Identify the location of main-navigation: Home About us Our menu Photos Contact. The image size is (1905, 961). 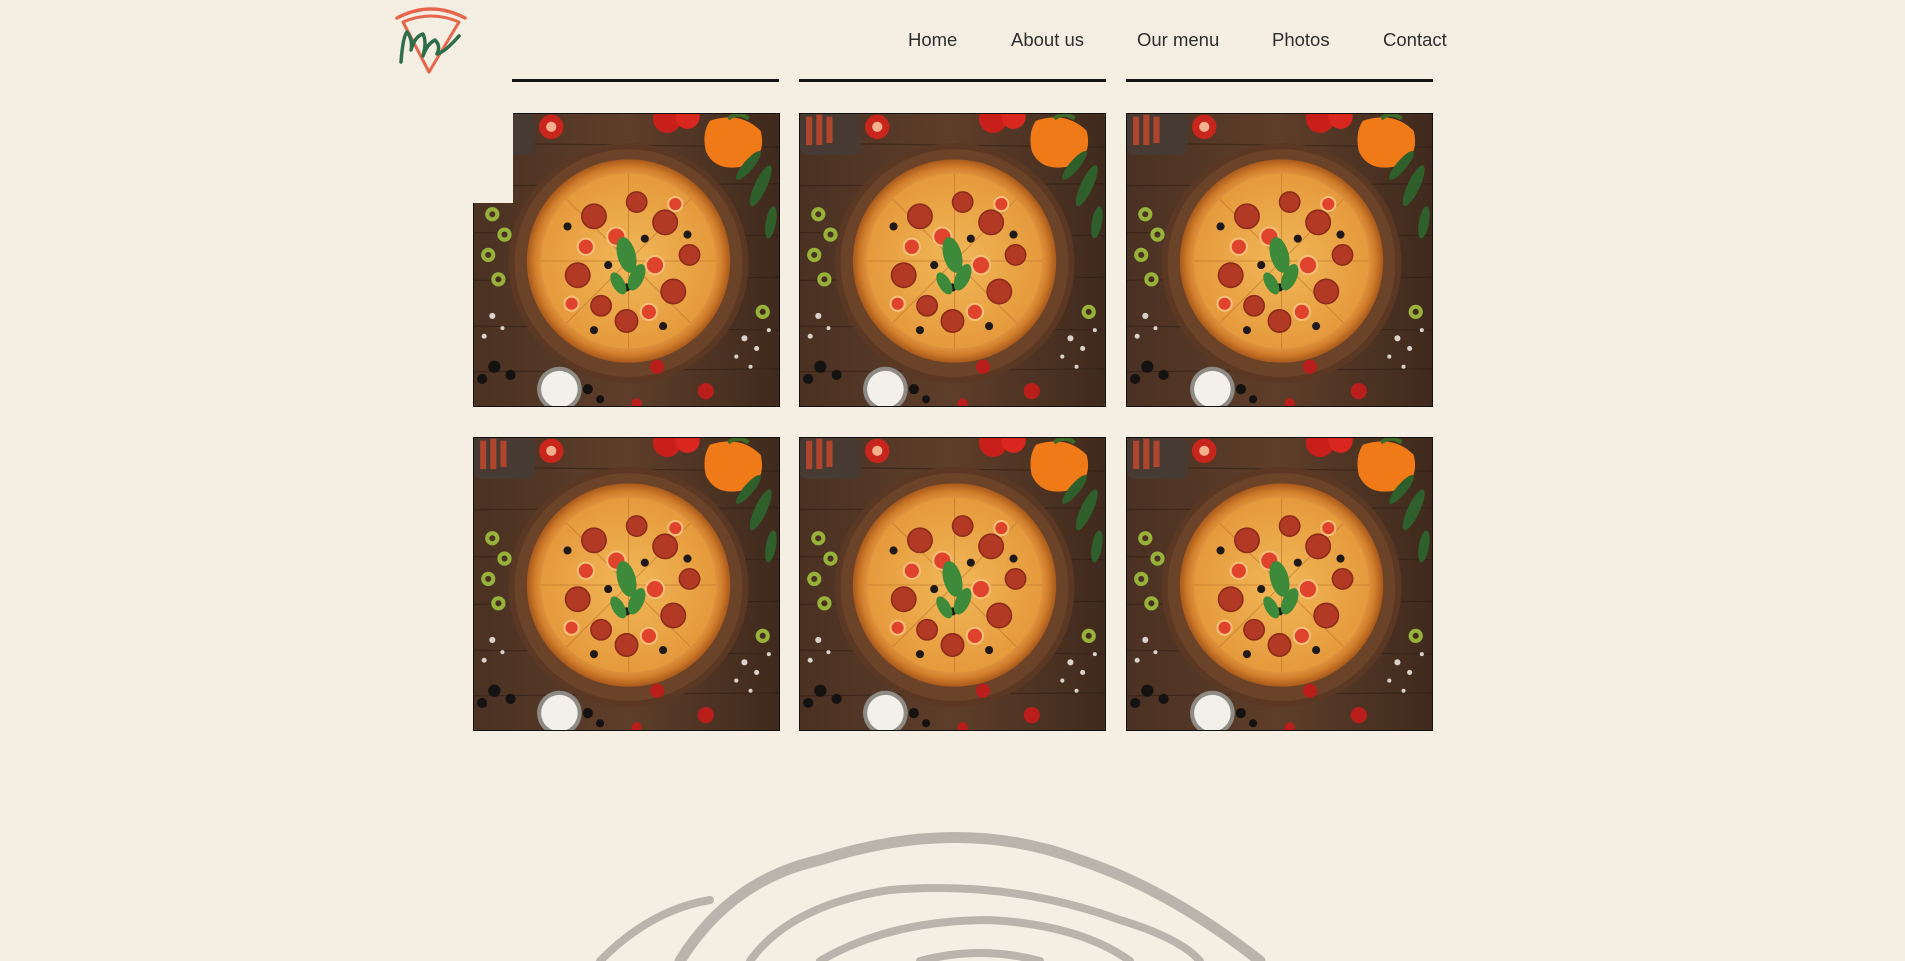
(952, 41).